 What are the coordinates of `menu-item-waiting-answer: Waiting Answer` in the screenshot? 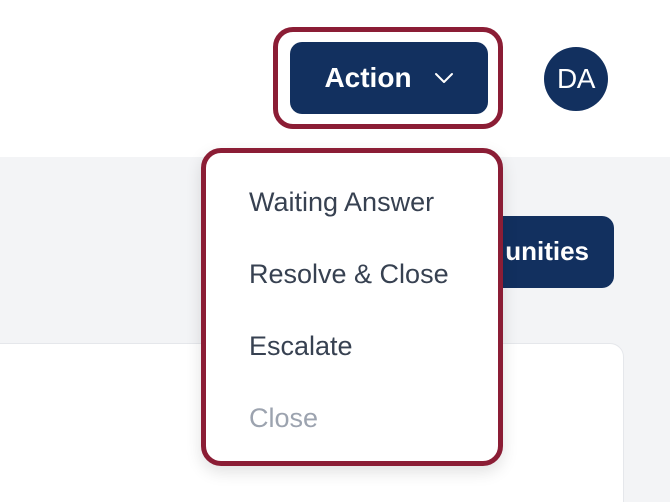 It's located at (341, 202).